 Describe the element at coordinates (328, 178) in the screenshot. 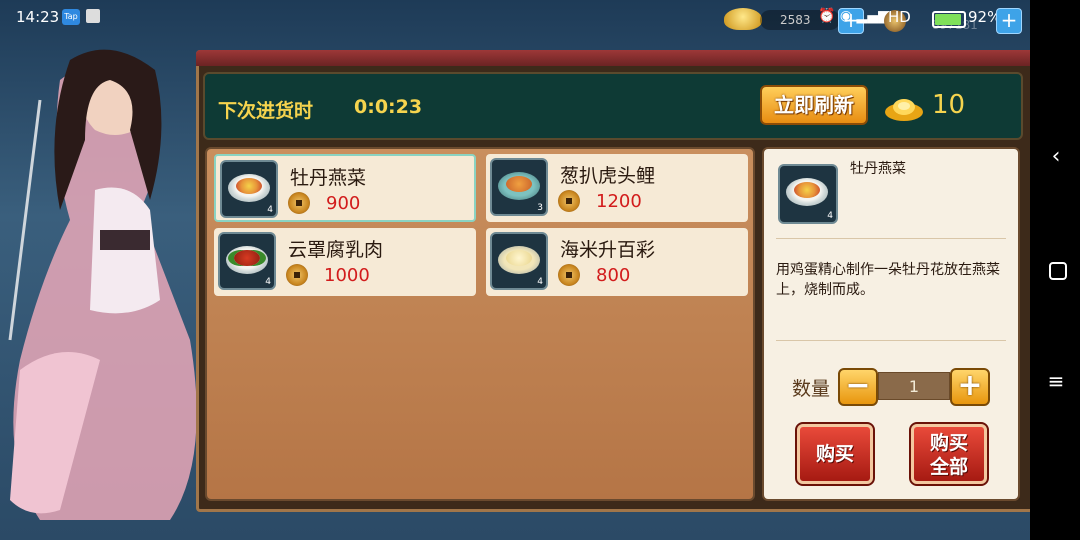

I see `item-name: 牡丹燕菜` at that location.